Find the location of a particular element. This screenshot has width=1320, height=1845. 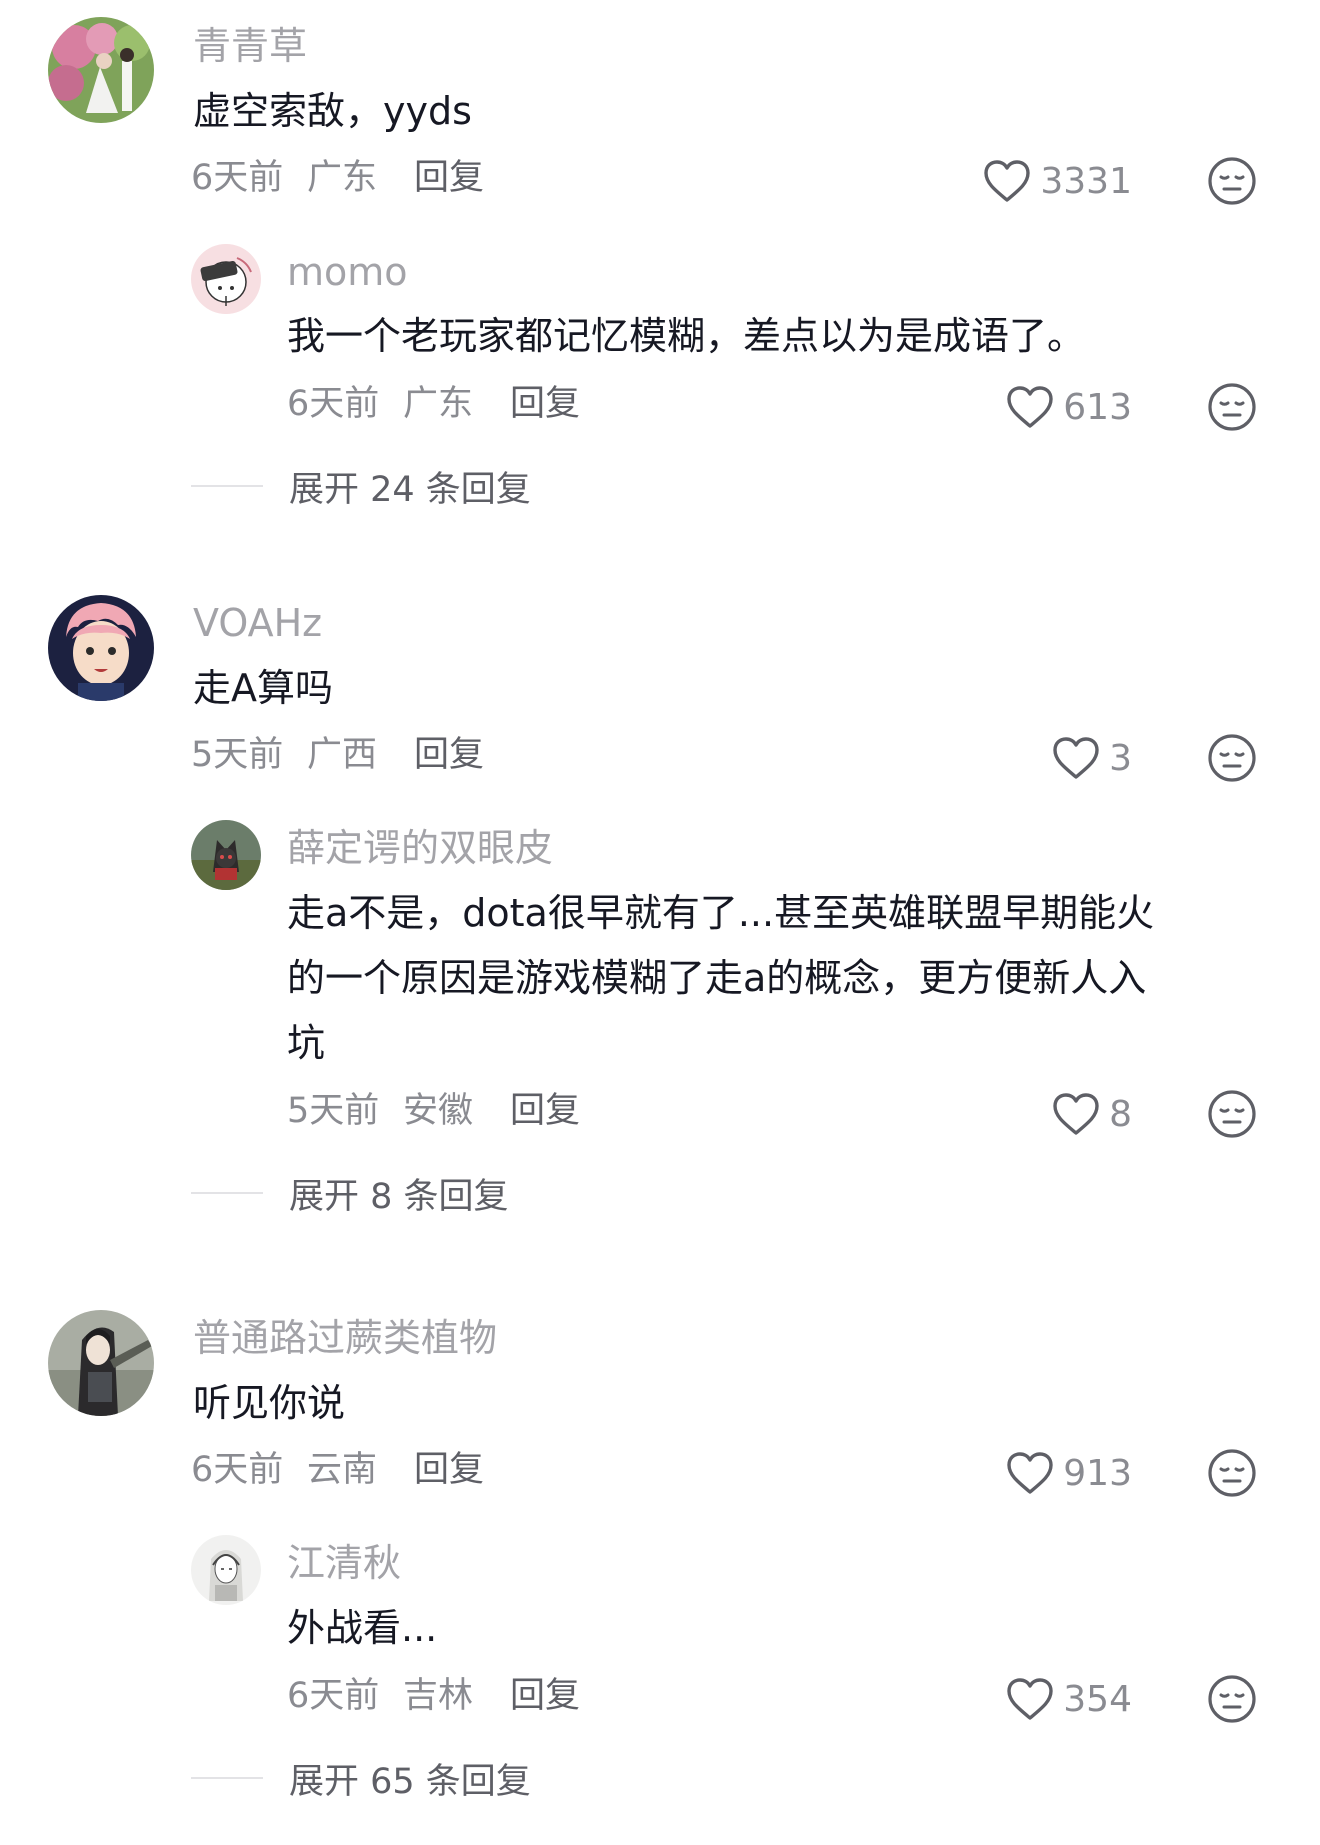

reply-location: 安徽 is located at coordinates (438, 1111).